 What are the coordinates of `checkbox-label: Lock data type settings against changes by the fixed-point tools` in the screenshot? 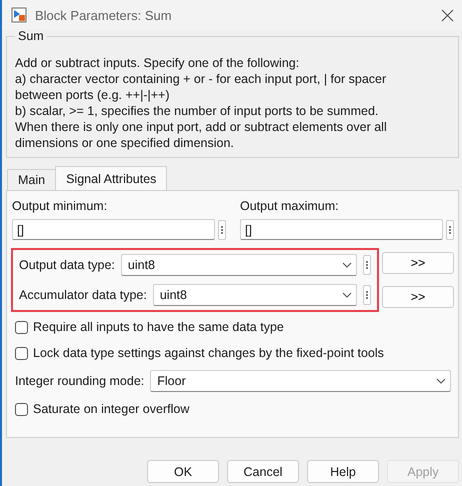 It's located at (208, 353).